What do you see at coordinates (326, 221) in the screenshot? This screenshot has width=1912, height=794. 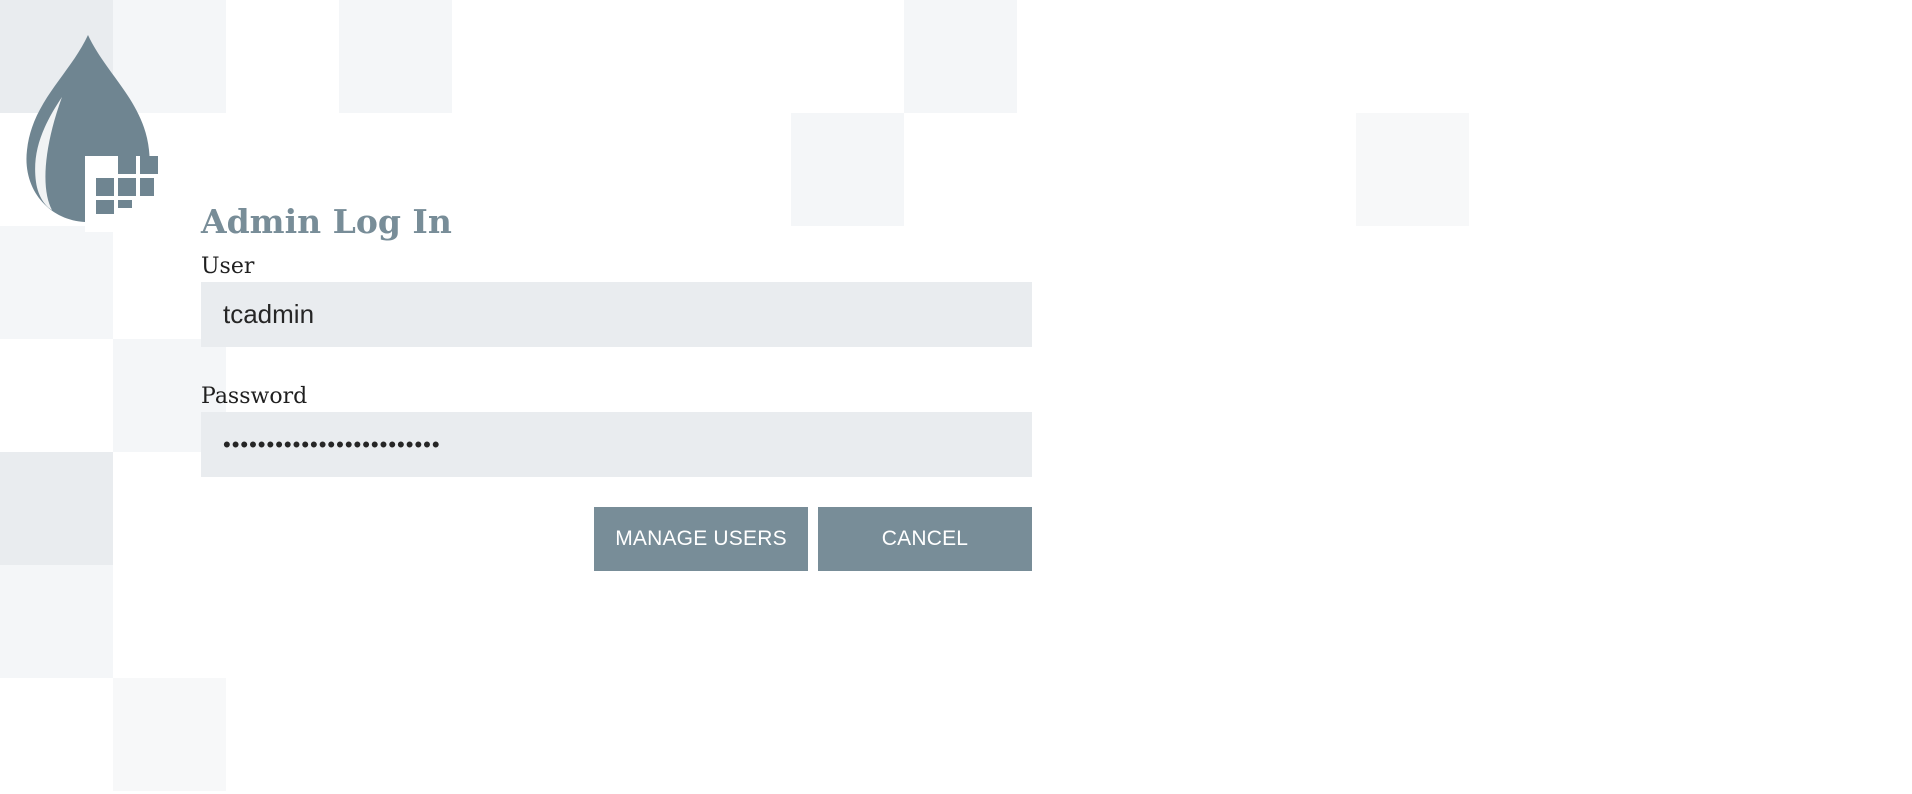 I see `page-title: Admin Log In` at bounding box center [326, 221].